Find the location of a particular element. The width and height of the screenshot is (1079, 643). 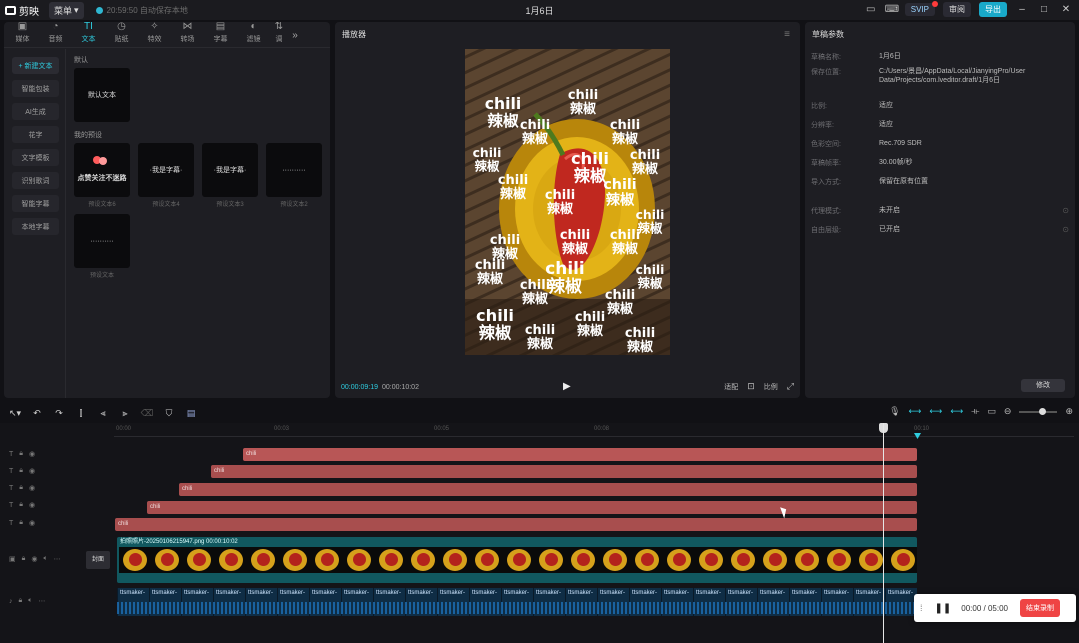

fit-button: 适配 is located at coordinates (731, 387).